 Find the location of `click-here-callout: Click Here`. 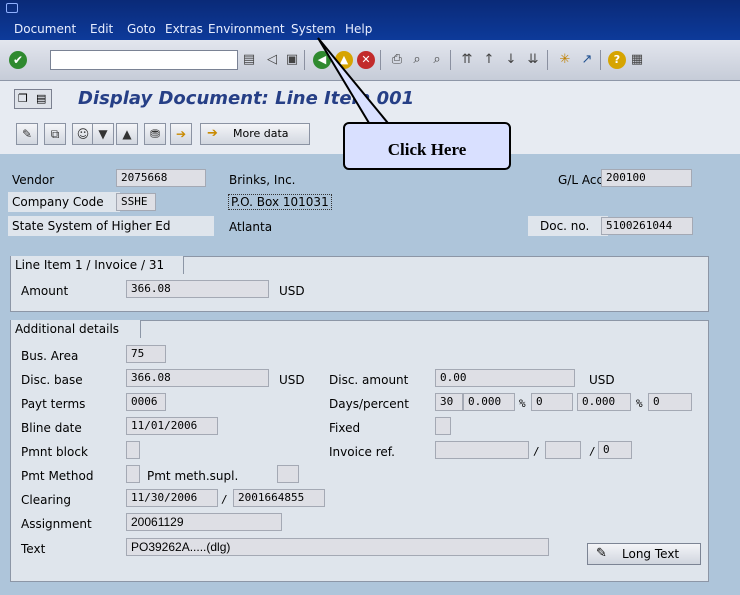

click-here-callout: Click Here is located at coordinates (427, 146).